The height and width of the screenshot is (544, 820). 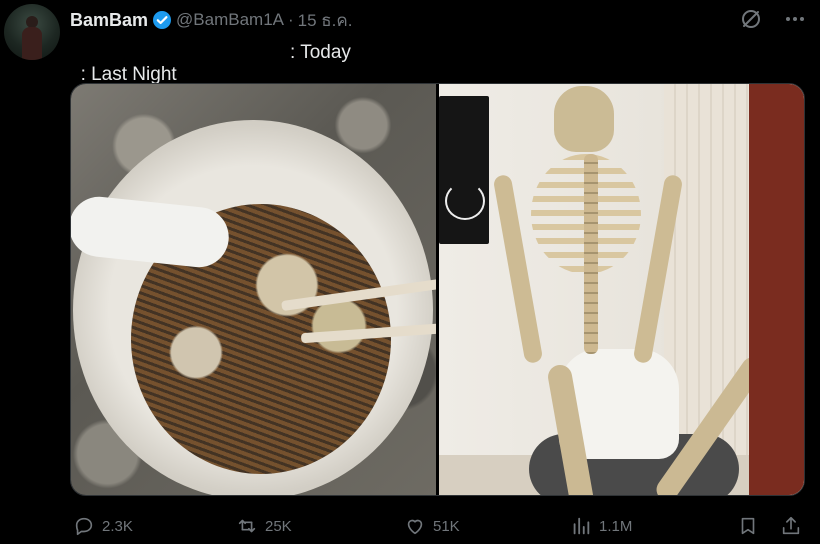 What do you see at coordinates (795, 19) in the screenshot?
I see `more-dots-icon` at bounding box center [795, 19].